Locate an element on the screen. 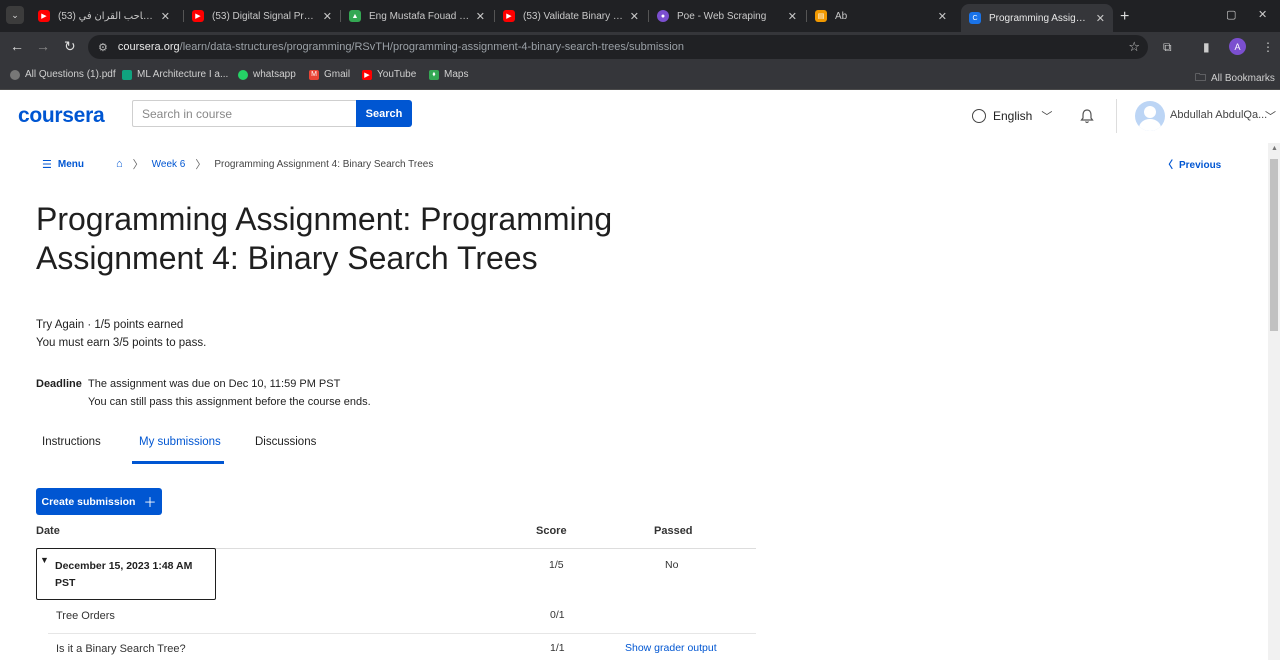 The width and height of the screenshot is (1280, 660). forward-arrow-icon: → is located at coordinates (43, 46).